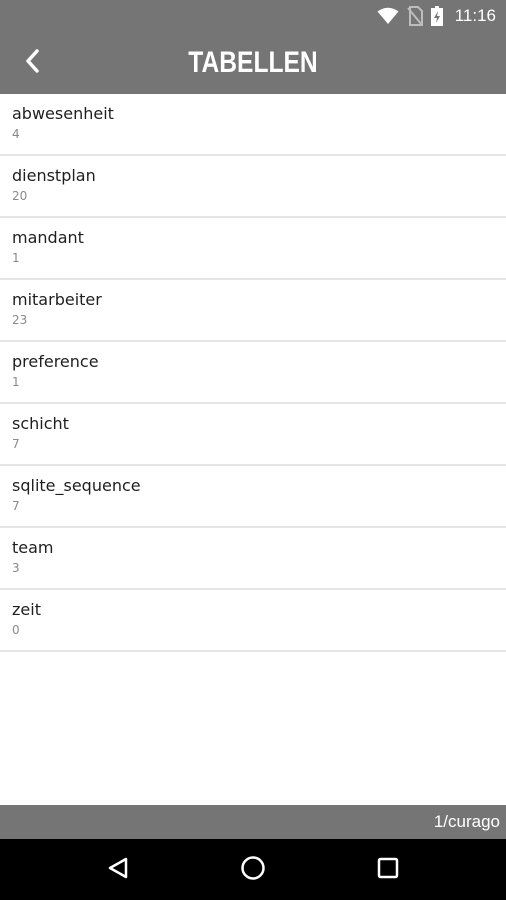  What do you see at coordinates (475, 15) in the screenshot?
I see `status-time: 11:16` at bounding box center [475, 15].